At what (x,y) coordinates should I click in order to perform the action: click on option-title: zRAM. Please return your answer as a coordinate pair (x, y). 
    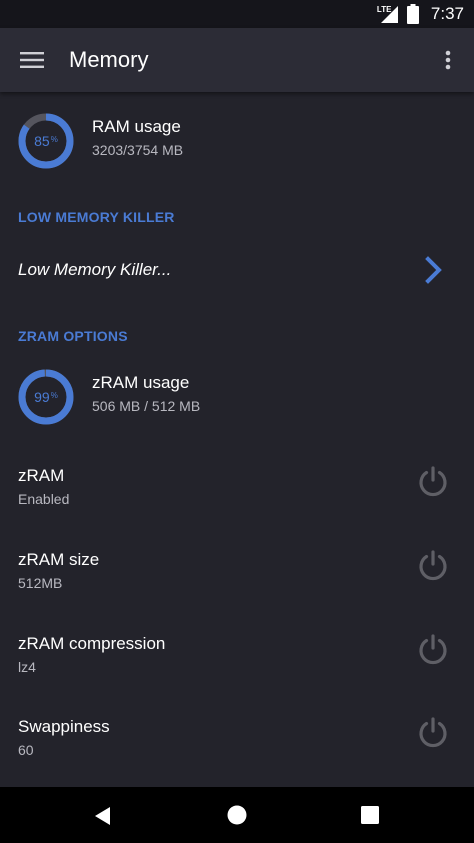
    Looking at the image, I should click on (41, 475).